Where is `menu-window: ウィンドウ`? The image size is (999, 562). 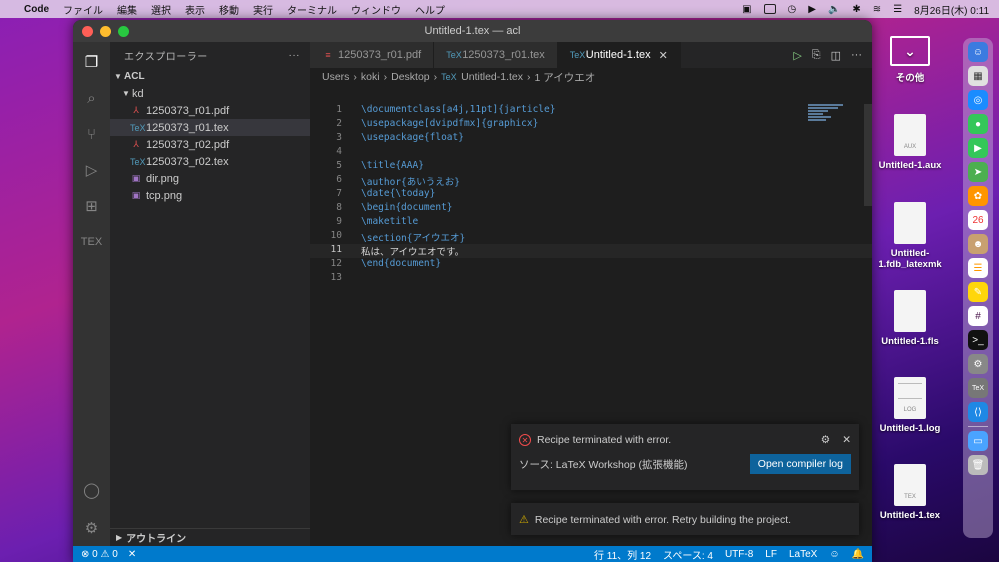 menu-window: ウィンドウ is located at coordinates (376, 9).